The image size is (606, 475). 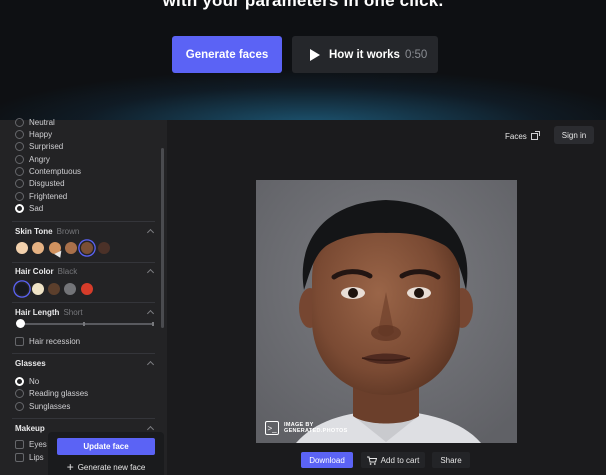 What do you see at coordinates (87, 248) in the screenshot?
I see `skin-tone-swatch-5-selected` at bounding box center [87, 248].